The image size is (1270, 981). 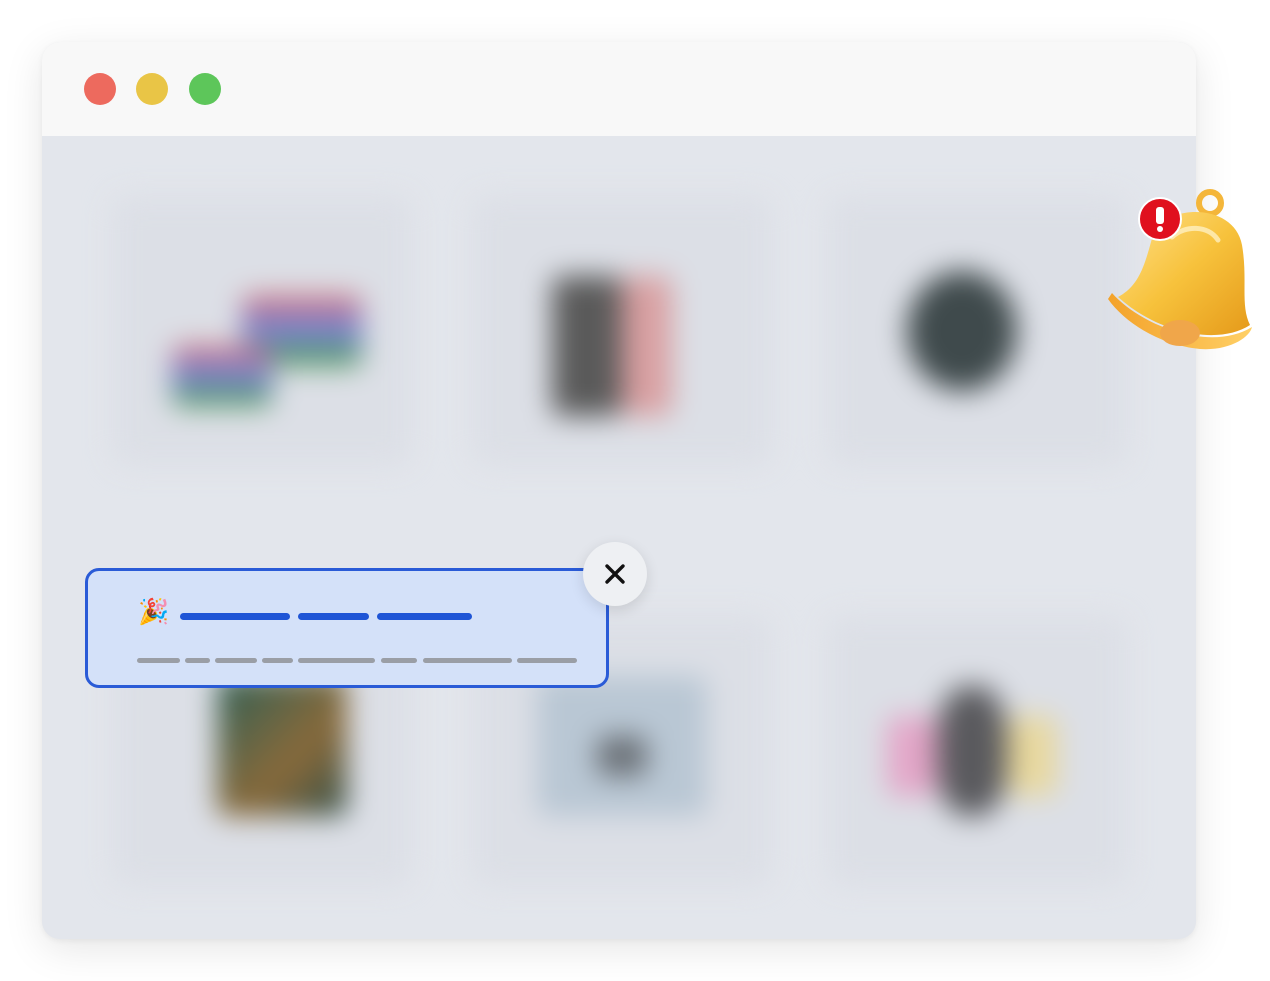 I want to click on minimize-window-button, so click(x=152, y=89).